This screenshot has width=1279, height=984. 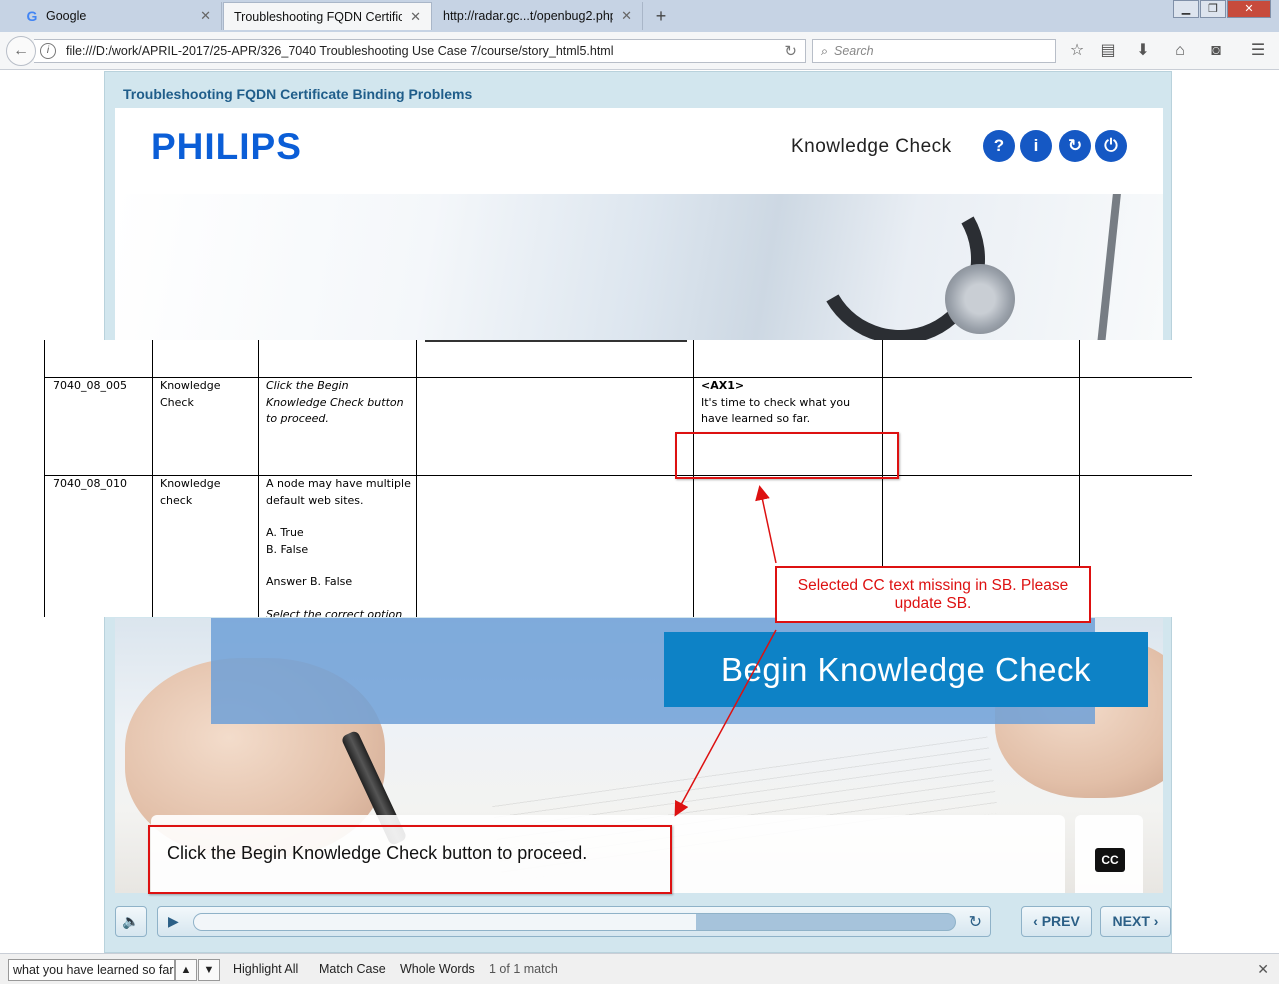 What do you see at coordinates (66, 16) in the screenshot?
I see `tab-title: Google` at bounding box center [66, 16].